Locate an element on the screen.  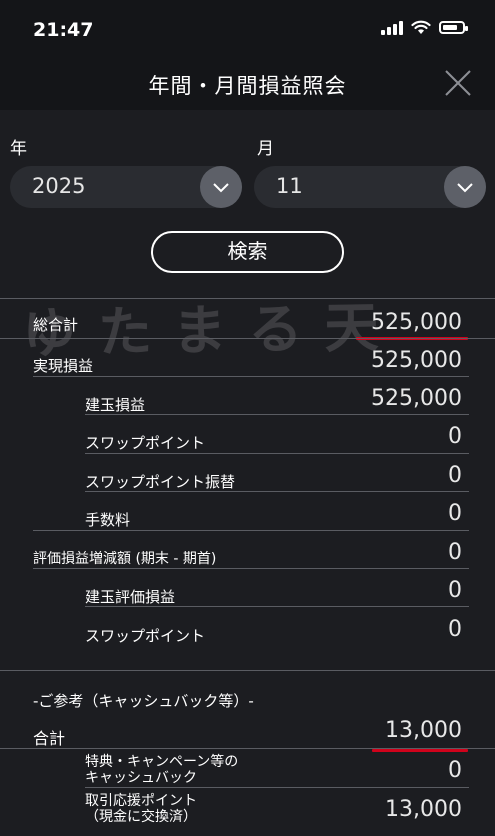
position-pl-value: 525,000 is located at coordinates (416, 398).